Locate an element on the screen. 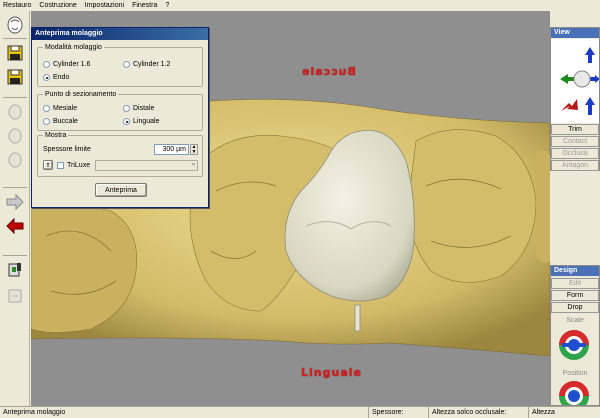 The image size is (600, 418). radio-cylinder-1-6: Cylinder 1.6 is located at coordinates (66, 64).